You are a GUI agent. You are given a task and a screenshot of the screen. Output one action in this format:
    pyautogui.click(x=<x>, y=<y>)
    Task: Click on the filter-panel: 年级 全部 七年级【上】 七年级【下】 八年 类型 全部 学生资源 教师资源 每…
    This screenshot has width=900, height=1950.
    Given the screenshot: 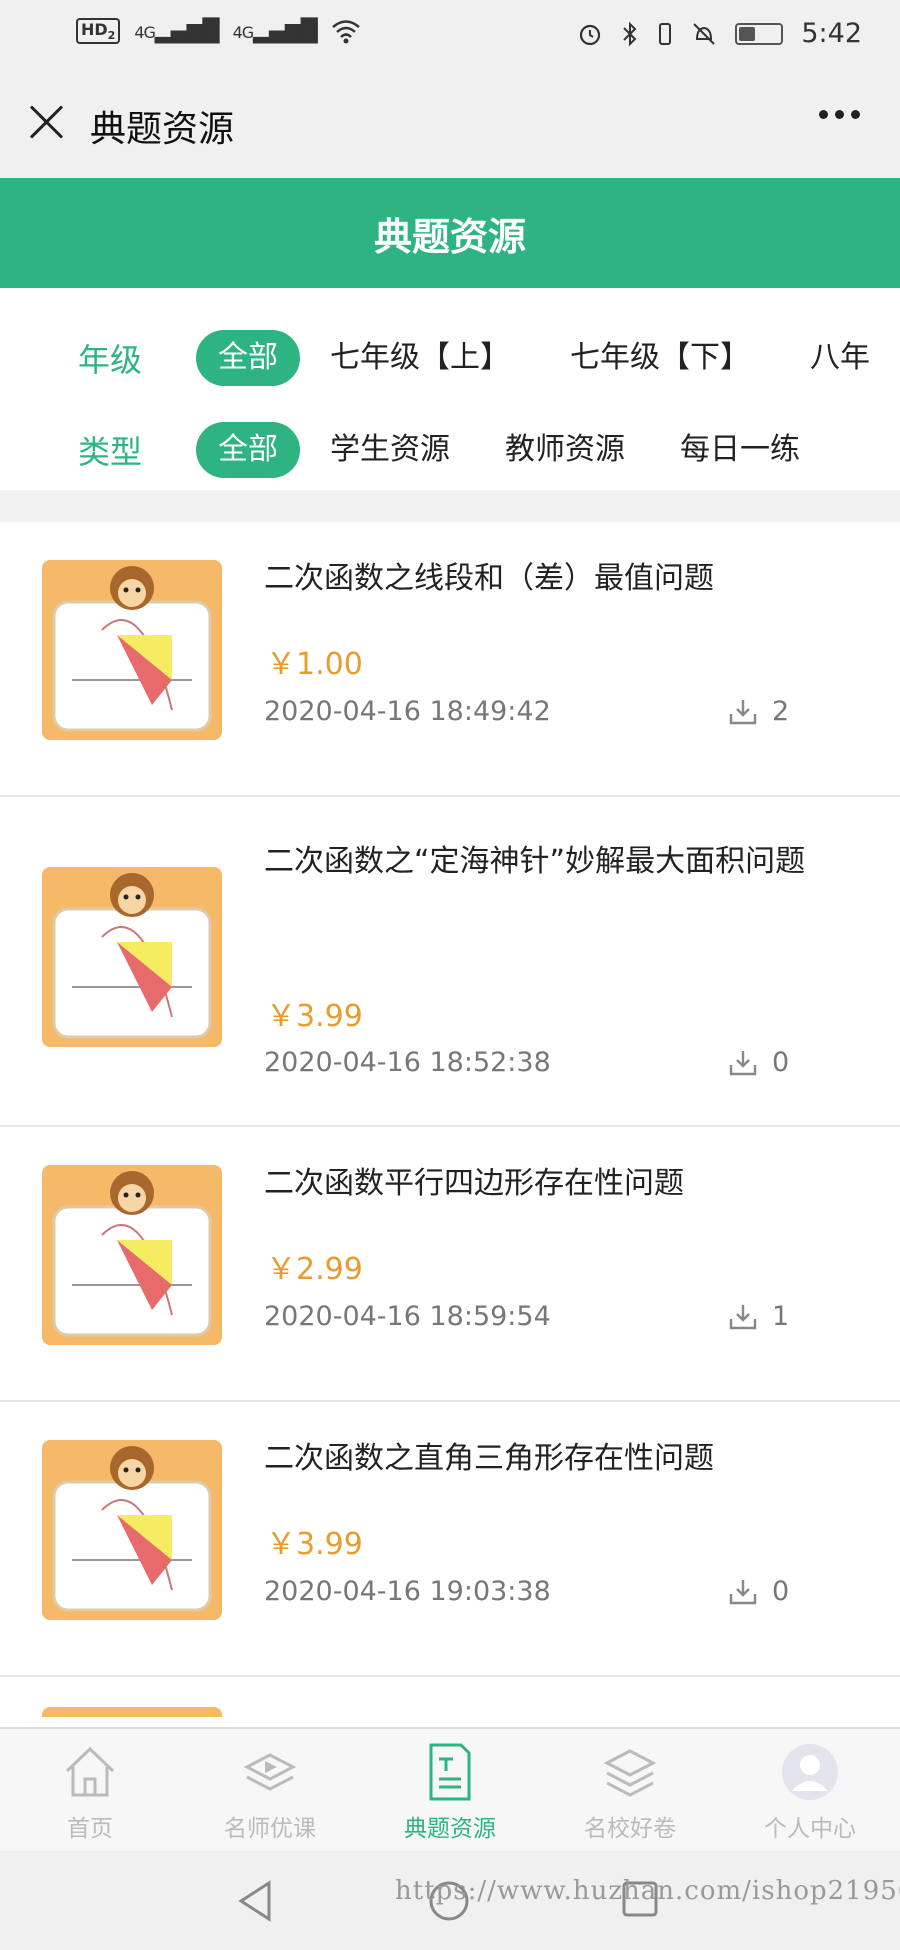 What is the action you would take?
    pyautogui.click(x=450, y=389)
    